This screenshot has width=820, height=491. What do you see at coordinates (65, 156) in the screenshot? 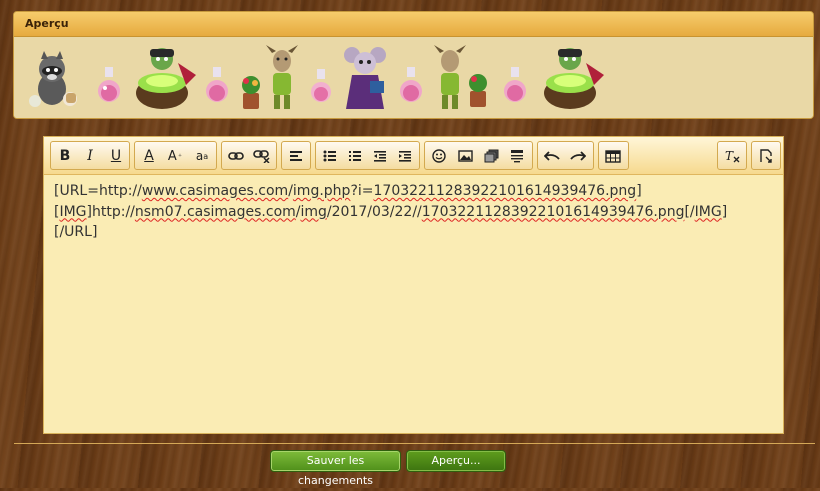
I see `bold-button: B` at bounding box center [65, 156].